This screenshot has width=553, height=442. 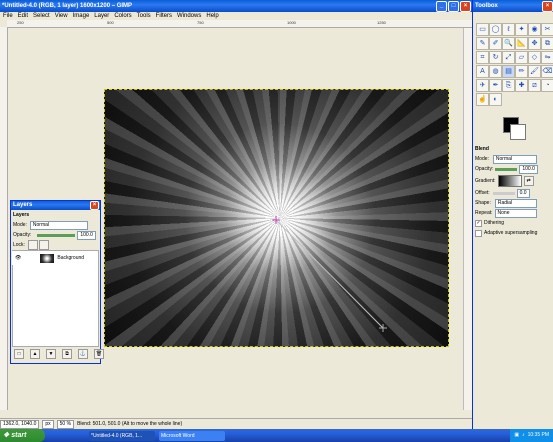 What do you see at coordinates (521, 43) in the screenshot?
I see `measure-tool-icon: 📐` at bounding box center [521, 43].